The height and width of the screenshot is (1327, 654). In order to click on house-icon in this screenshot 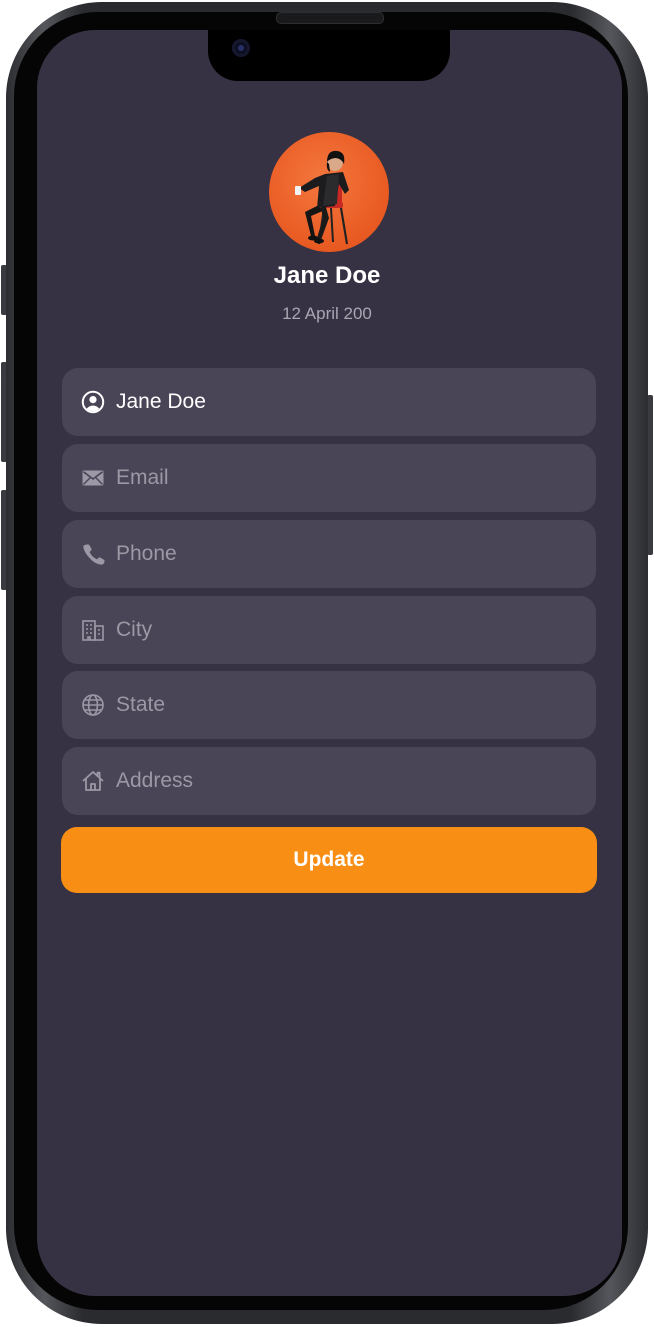, I will do `click(93, 781)`.